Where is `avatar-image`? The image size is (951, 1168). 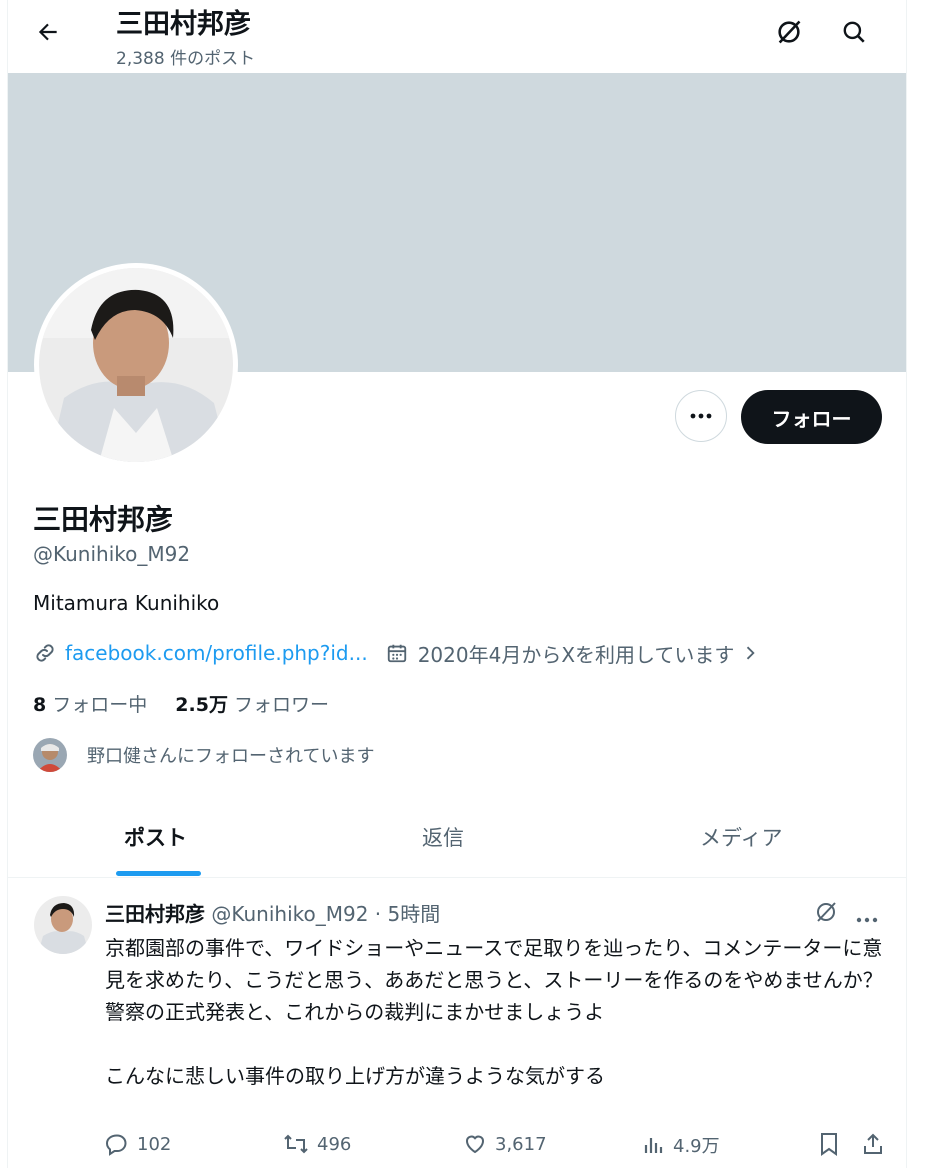
avatar-image is located at coordinates (136, 365).